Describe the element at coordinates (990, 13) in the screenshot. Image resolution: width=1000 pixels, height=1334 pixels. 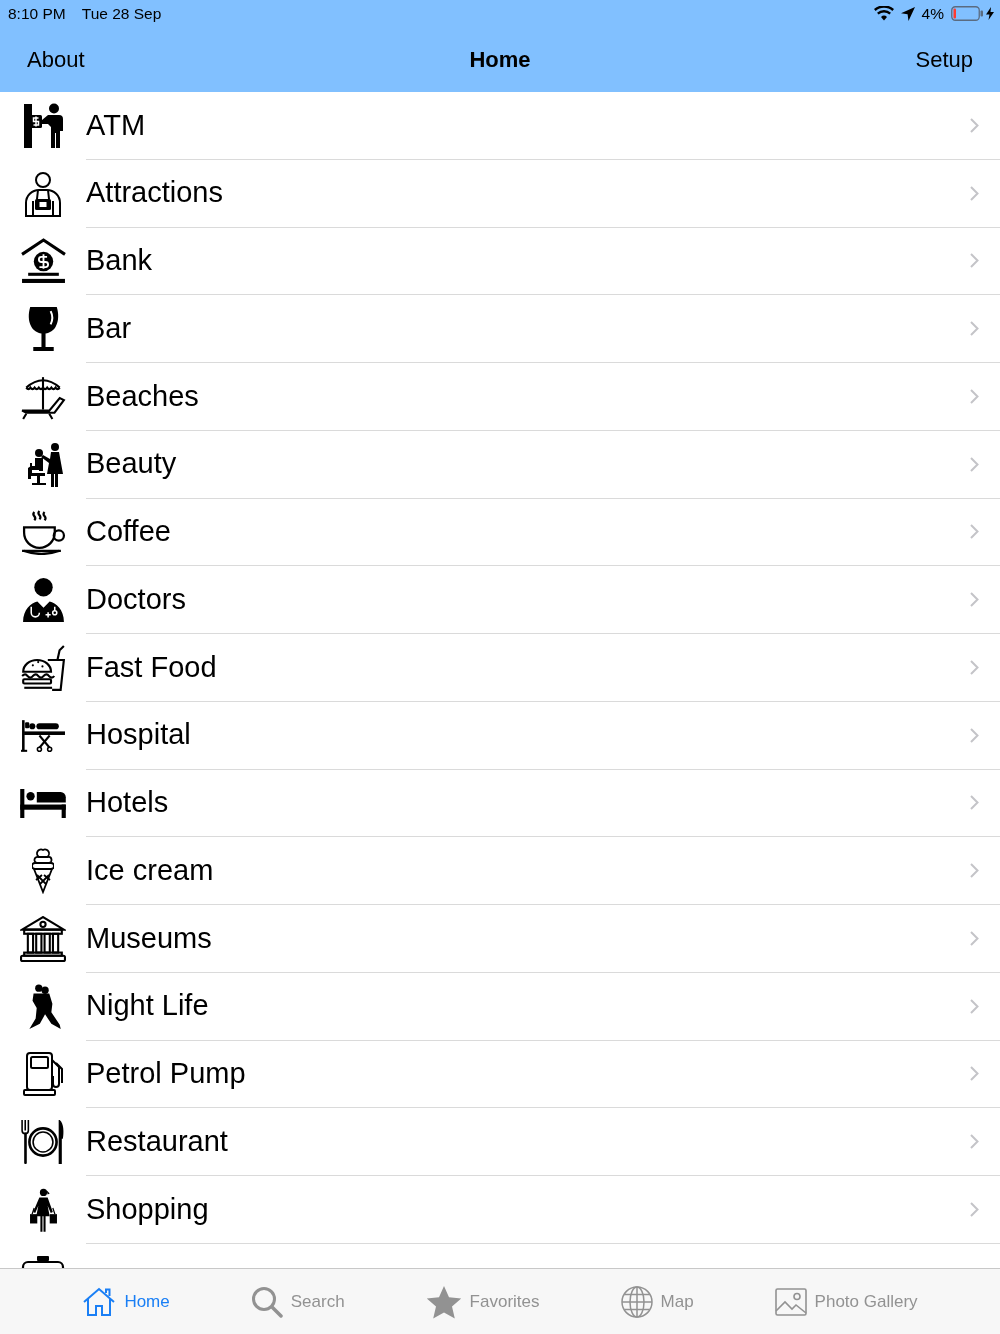
I see `charging-bolt-icon` at that location.